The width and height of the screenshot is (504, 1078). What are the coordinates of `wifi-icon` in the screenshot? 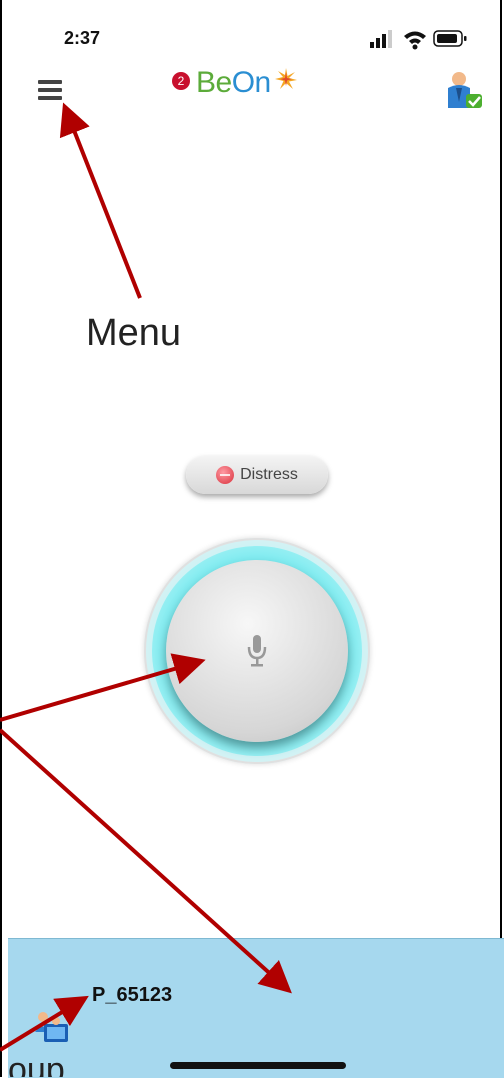 It's located at (415, 40).